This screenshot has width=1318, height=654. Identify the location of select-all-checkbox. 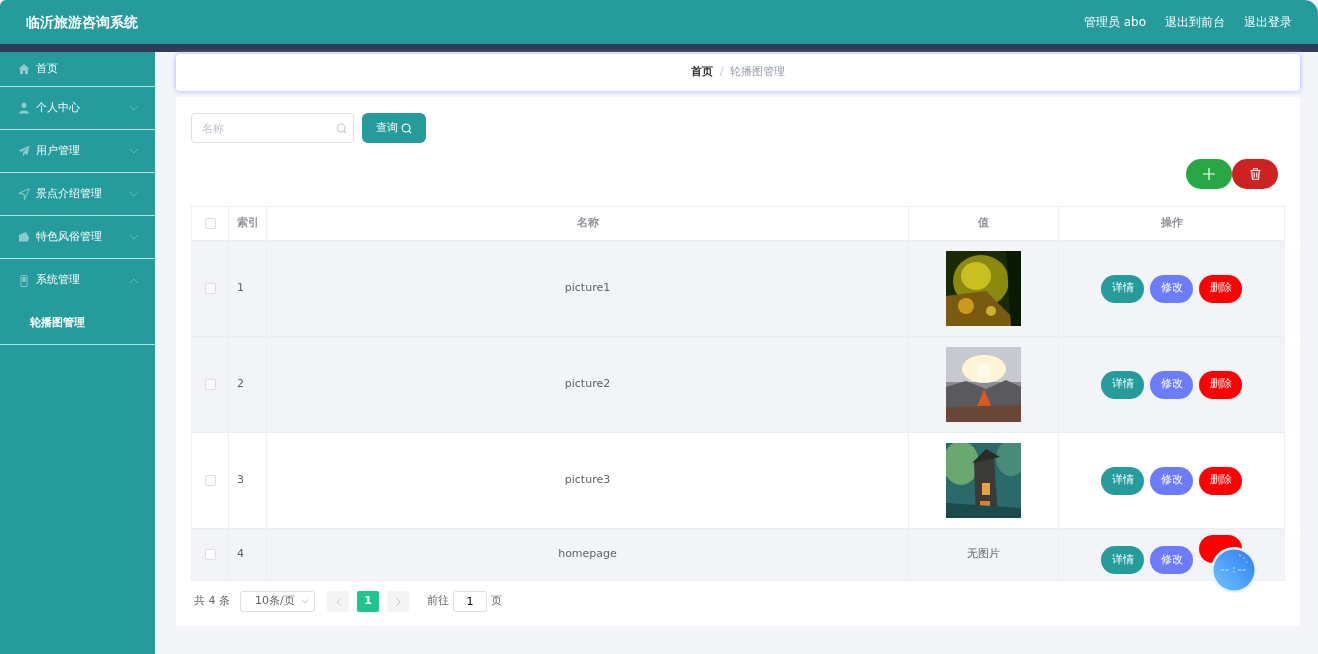
(210, 223).